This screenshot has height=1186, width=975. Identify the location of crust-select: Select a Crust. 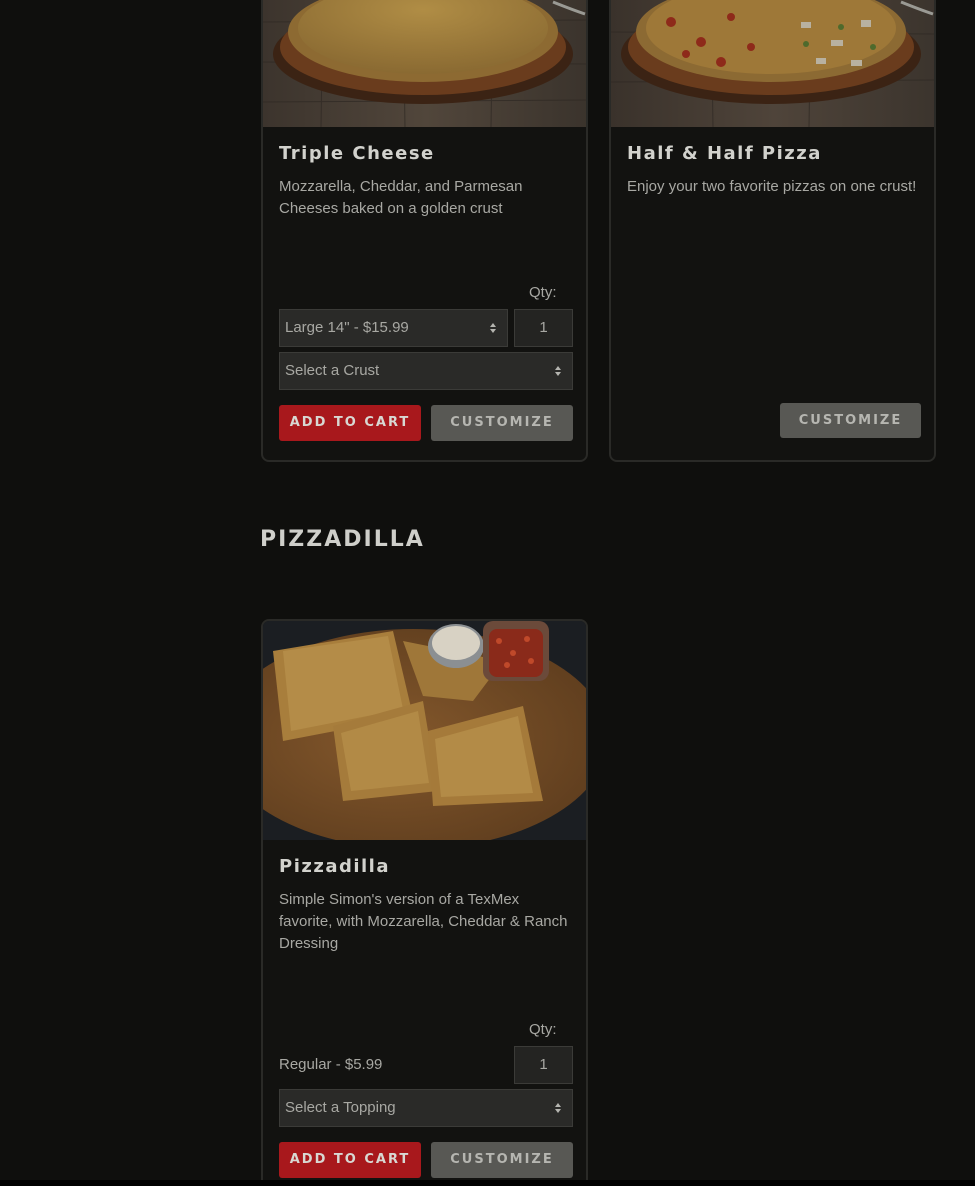
(426, 371).